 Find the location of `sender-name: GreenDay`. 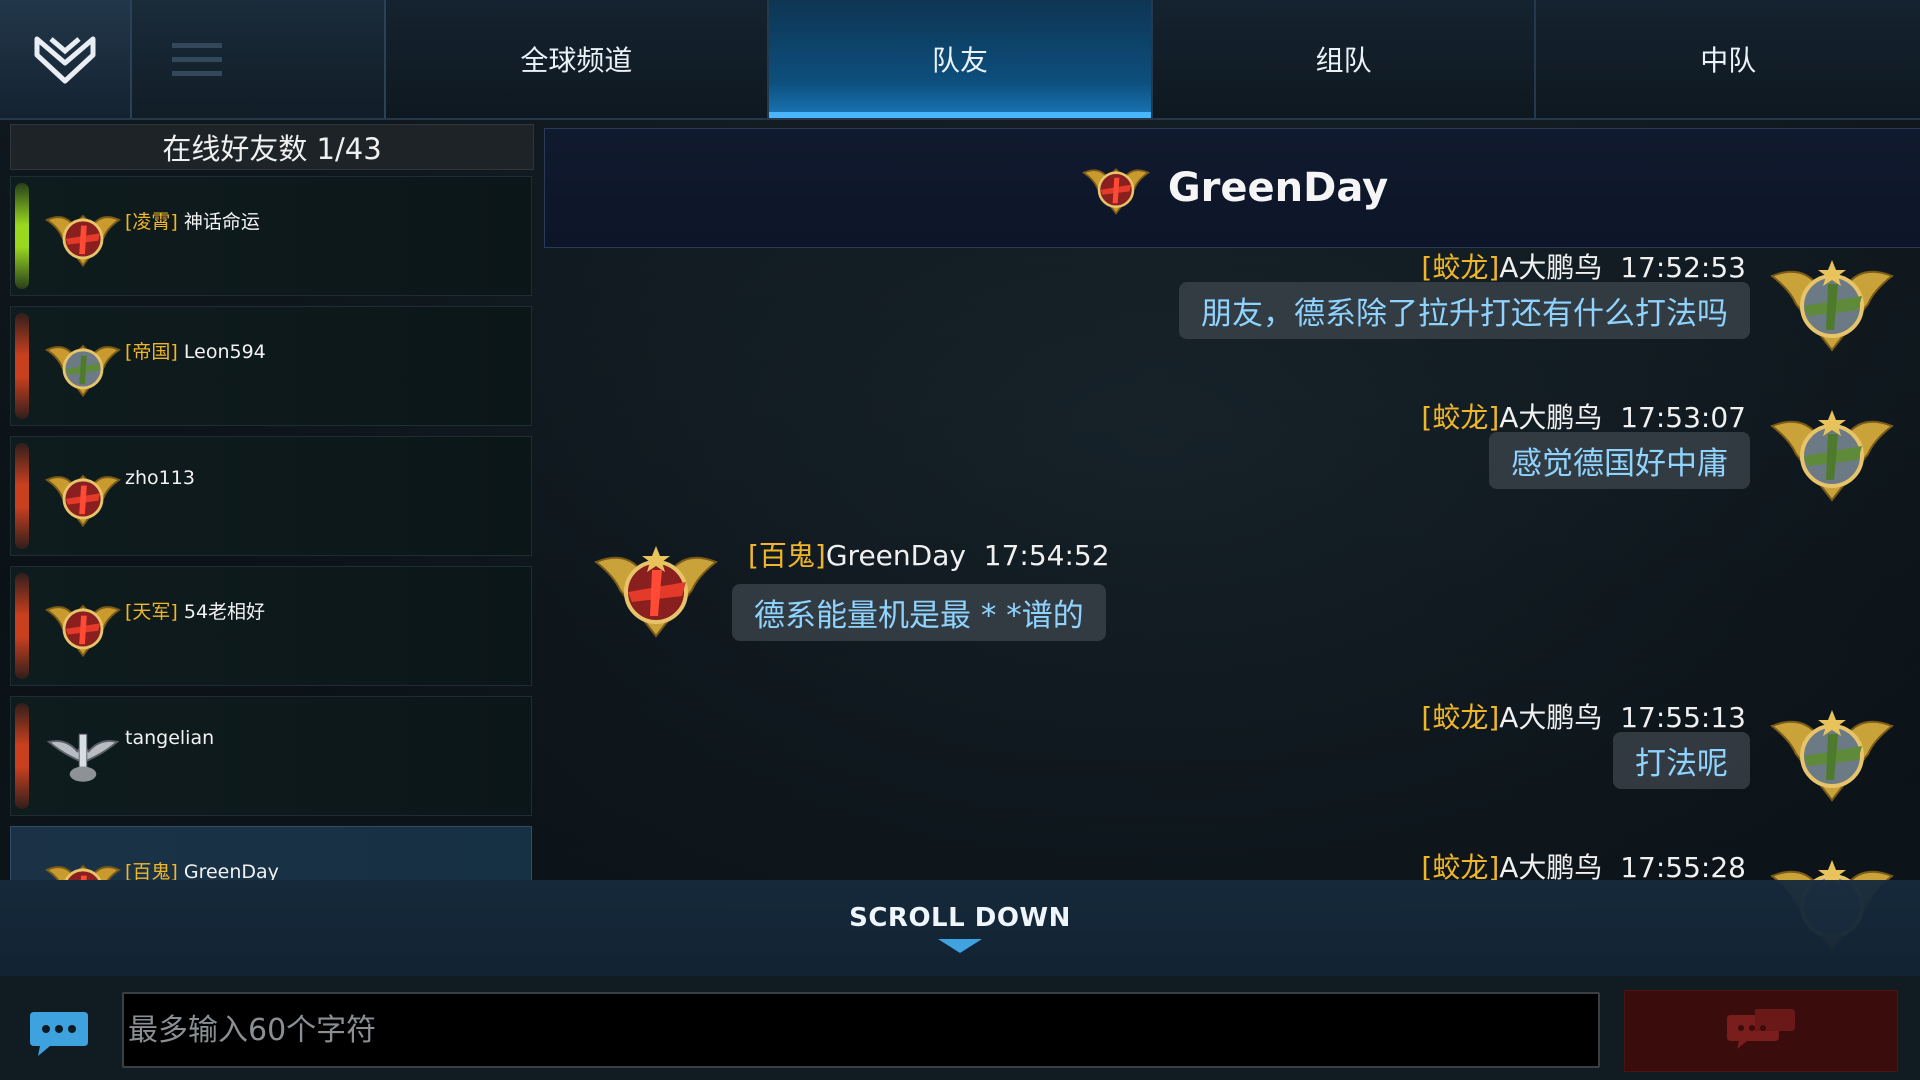

sender-name: GreenDay is located at coordinates (895, 555).